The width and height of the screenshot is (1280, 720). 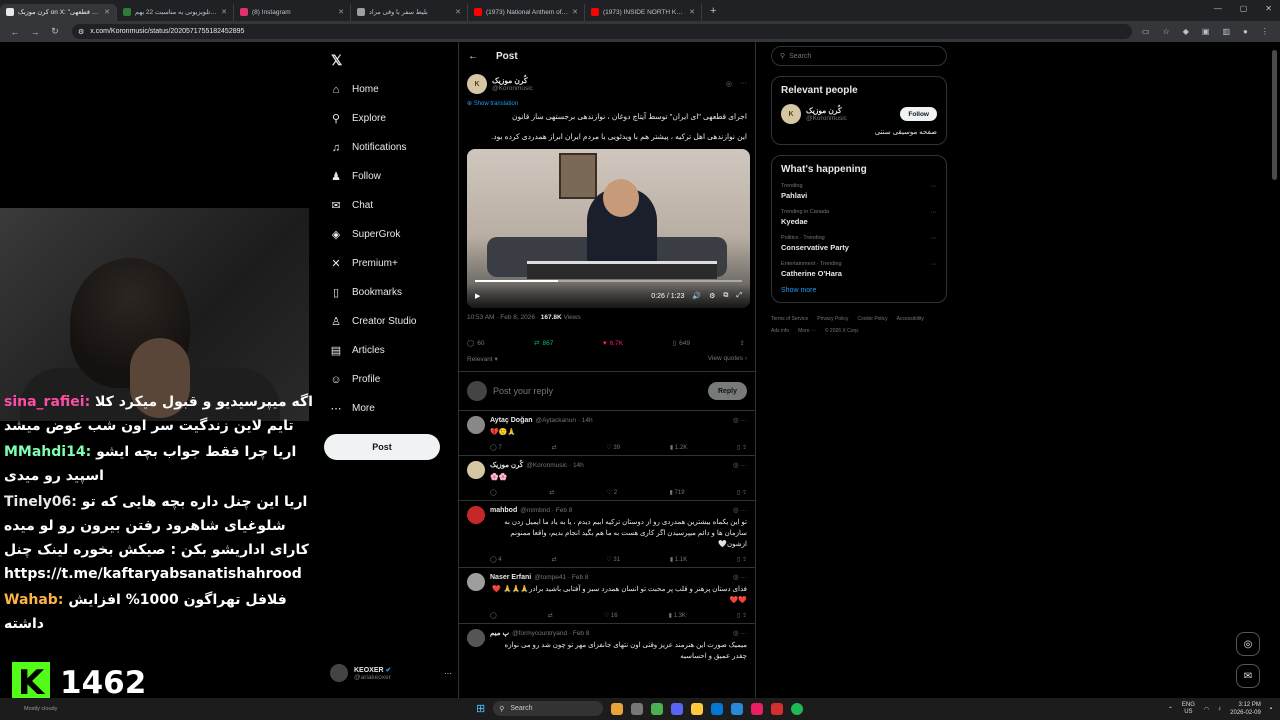 I want to click on views-icon: ▮ 1.3K, so click(x=677, y=615).